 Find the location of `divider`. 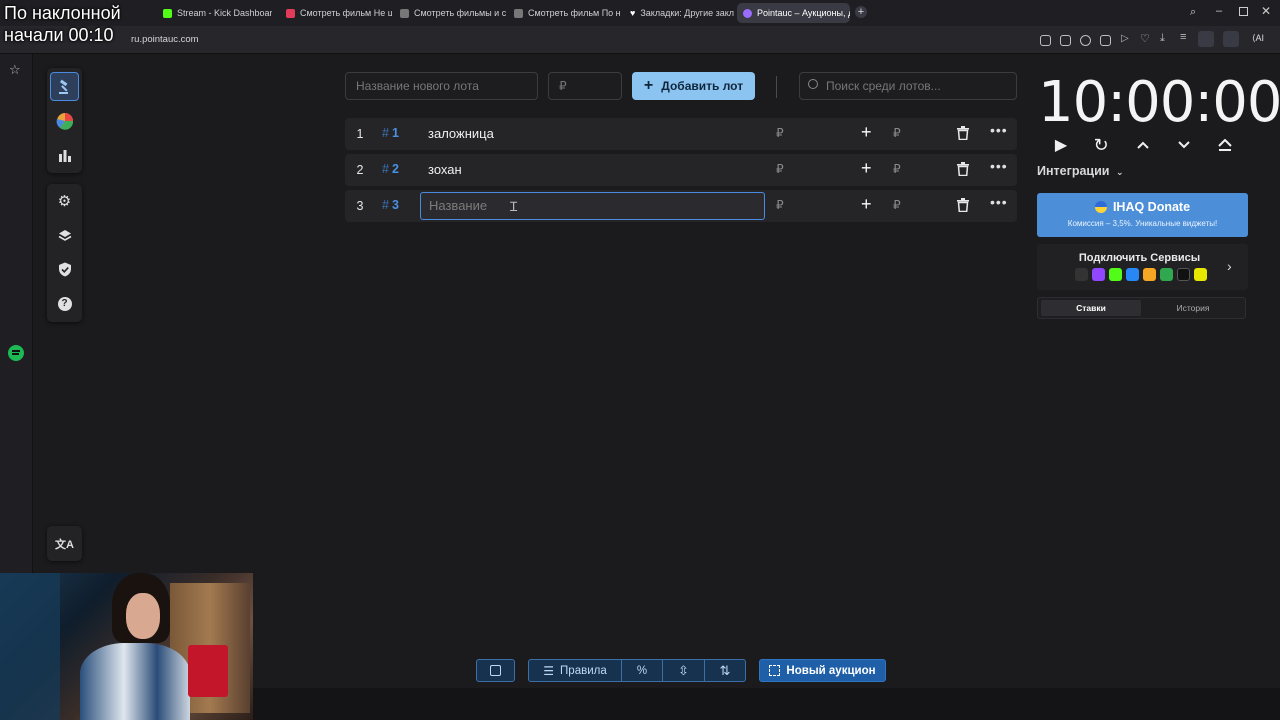

divider is located at coordinates (776, 87).